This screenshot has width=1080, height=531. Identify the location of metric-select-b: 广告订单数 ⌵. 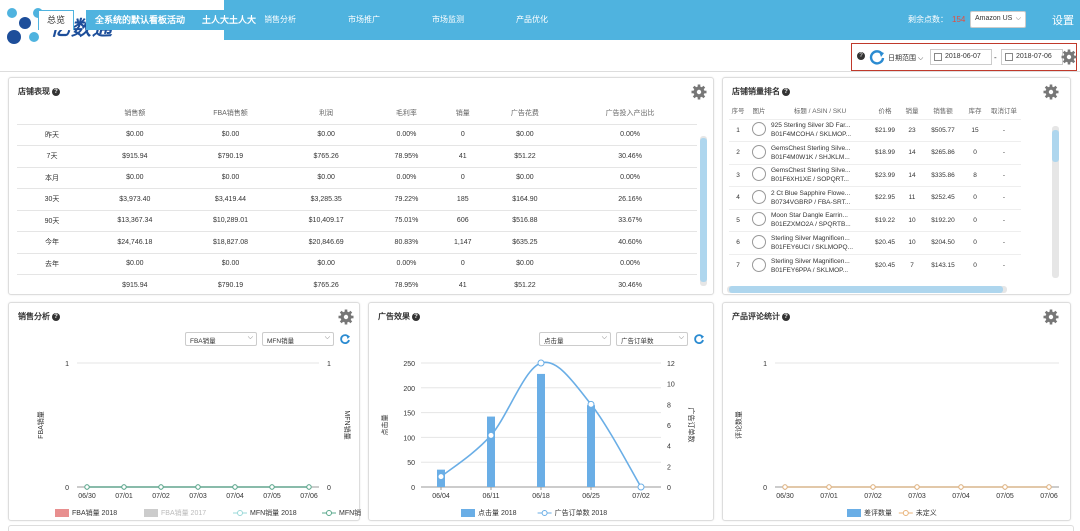
(652, 339).